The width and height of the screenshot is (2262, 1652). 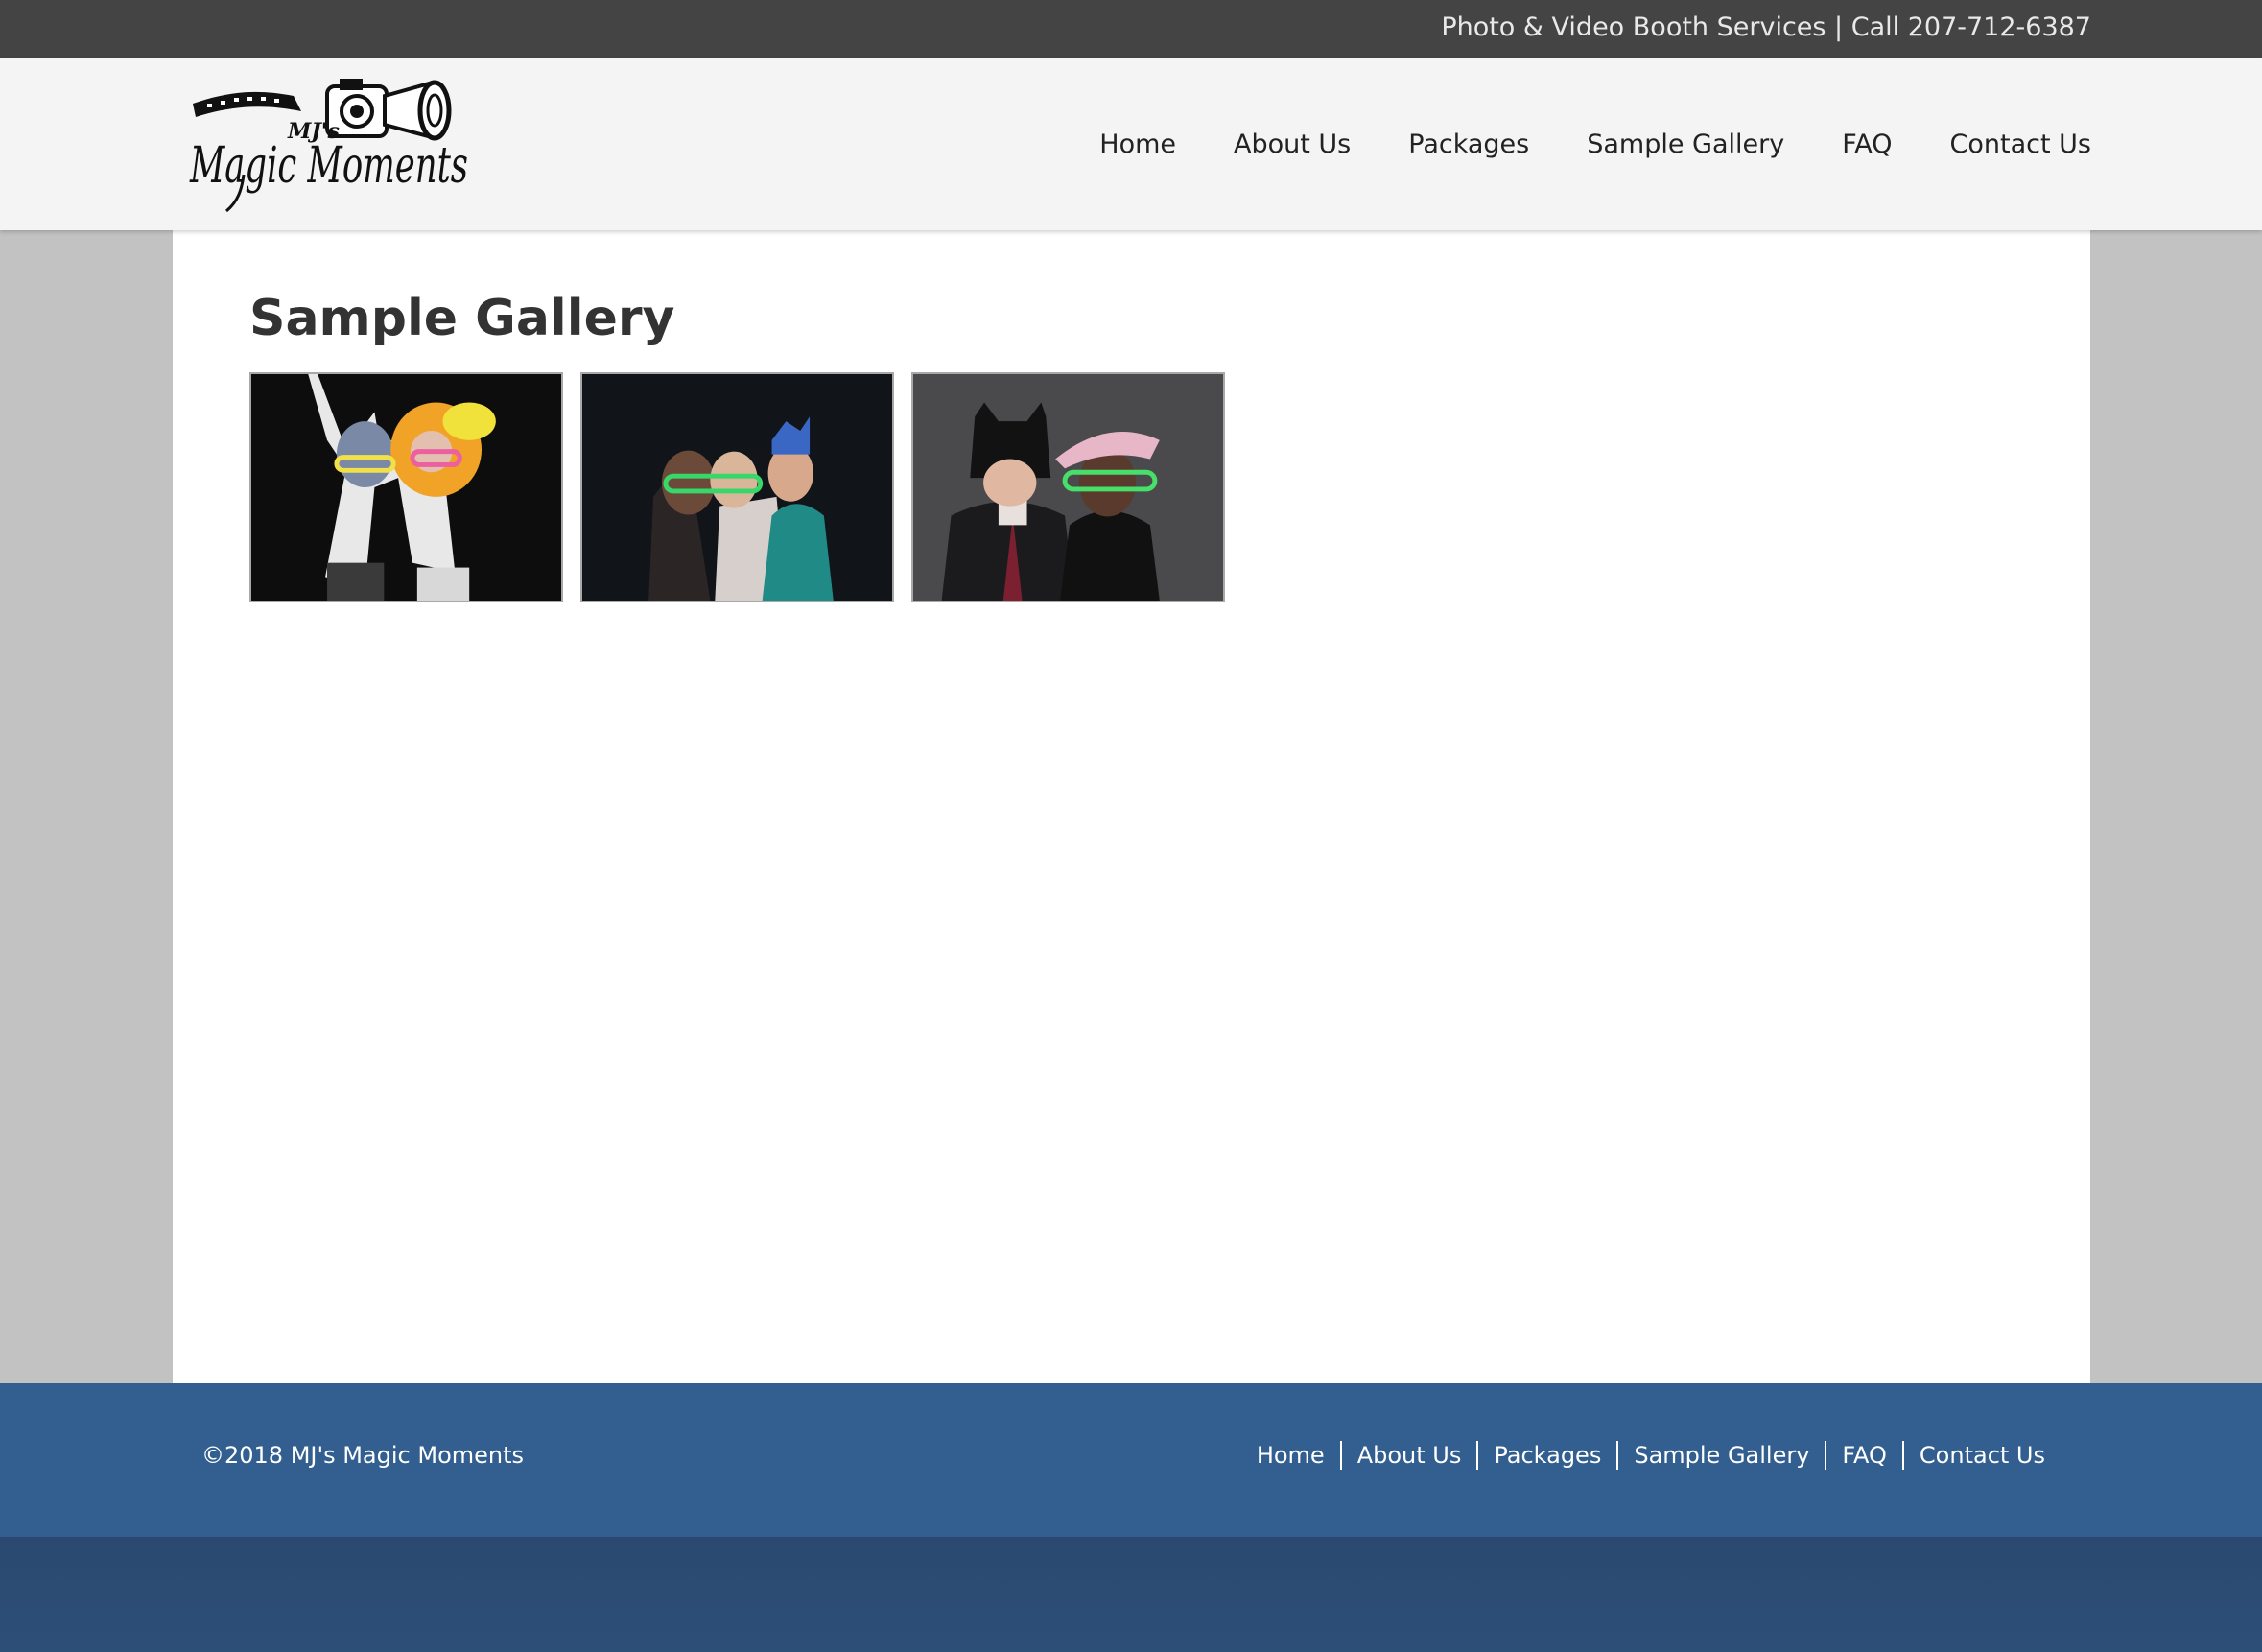 What do you see at coordinates (1722, 1456) in the screenshot?
I see `footer-nav-sample-gallery: Sample Gallery` at bounding box center [1722, 1456].